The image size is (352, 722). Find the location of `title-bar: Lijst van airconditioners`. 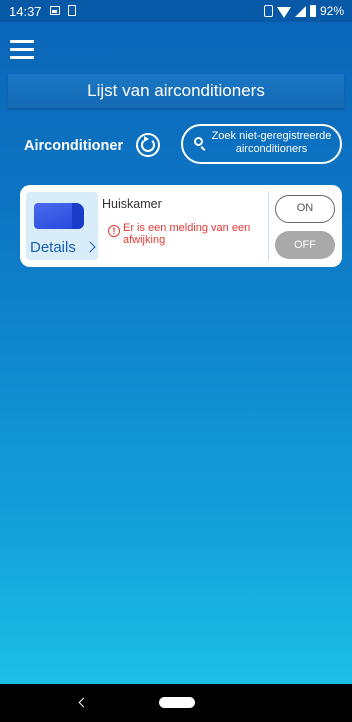

title-bar: Lijst van airconditioners is located at coordinates (176, 91).